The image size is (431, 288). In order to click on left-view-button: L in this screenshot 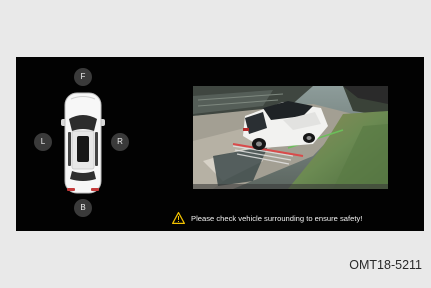, I will do `click(43, 142)`.